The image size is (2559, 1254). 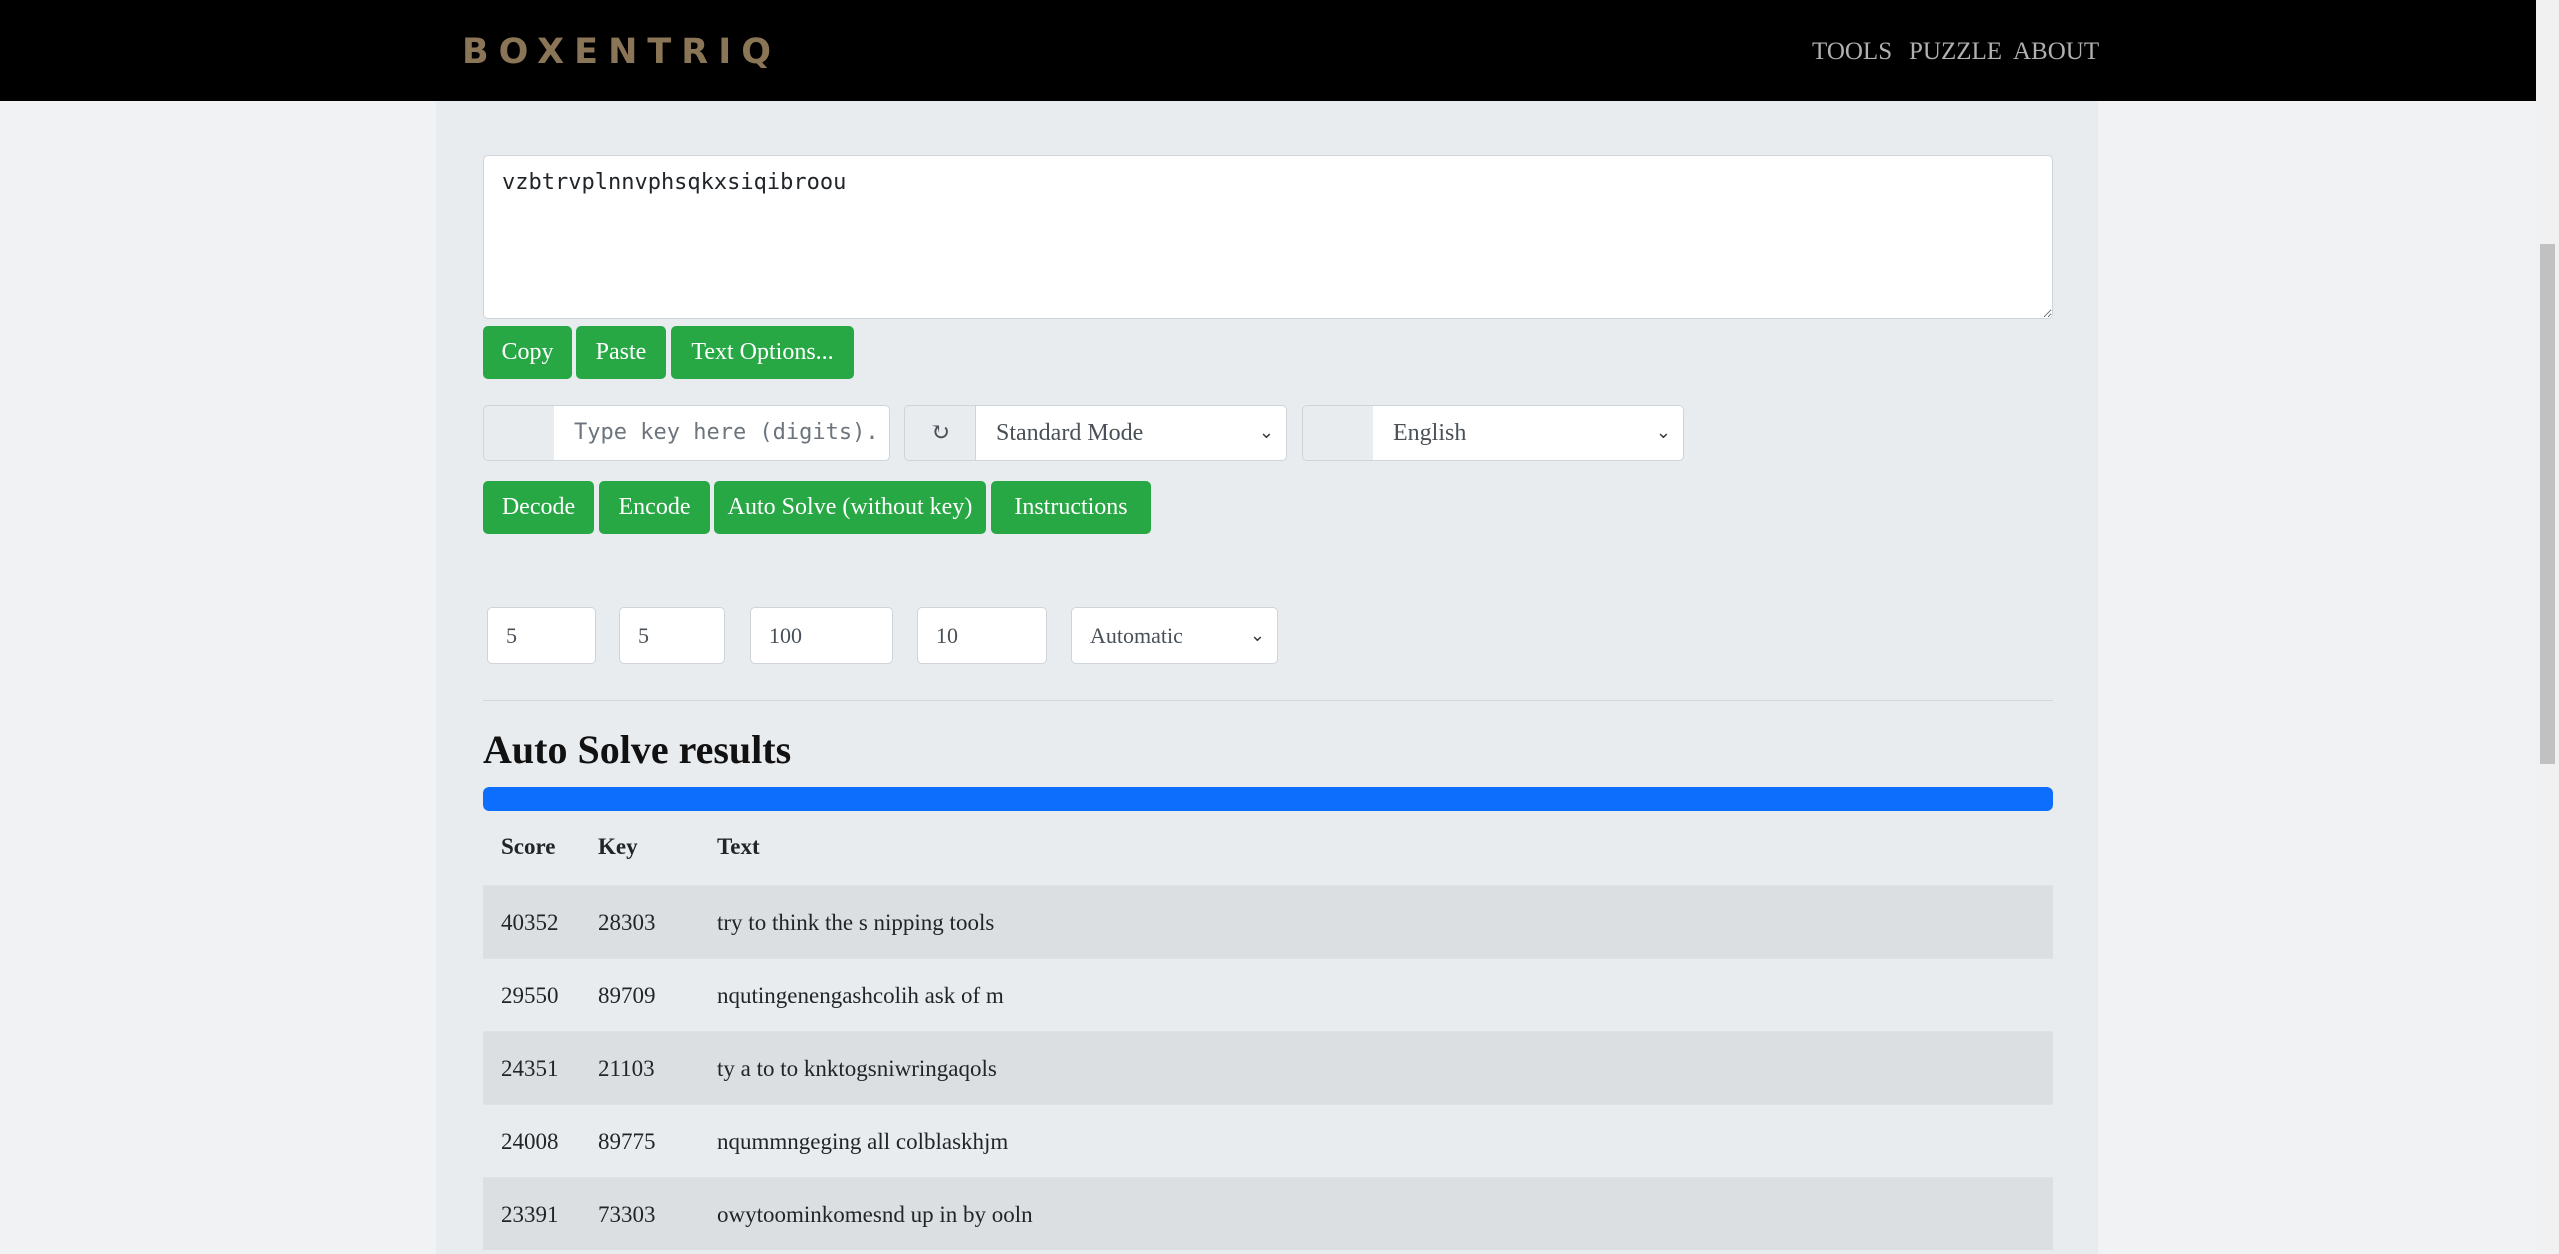 I want to click on key-input: Type key here (digits)., so click(x=722, y=433).